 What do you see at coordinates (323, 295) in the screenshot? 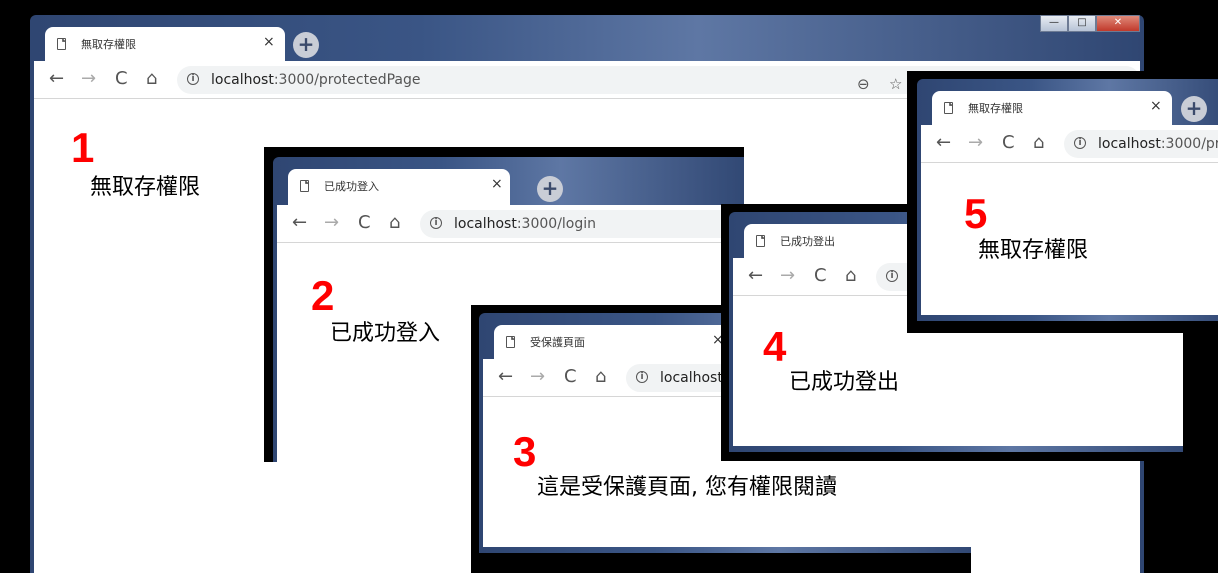
I see `step-number: 2` at bounding box center [323, 295].